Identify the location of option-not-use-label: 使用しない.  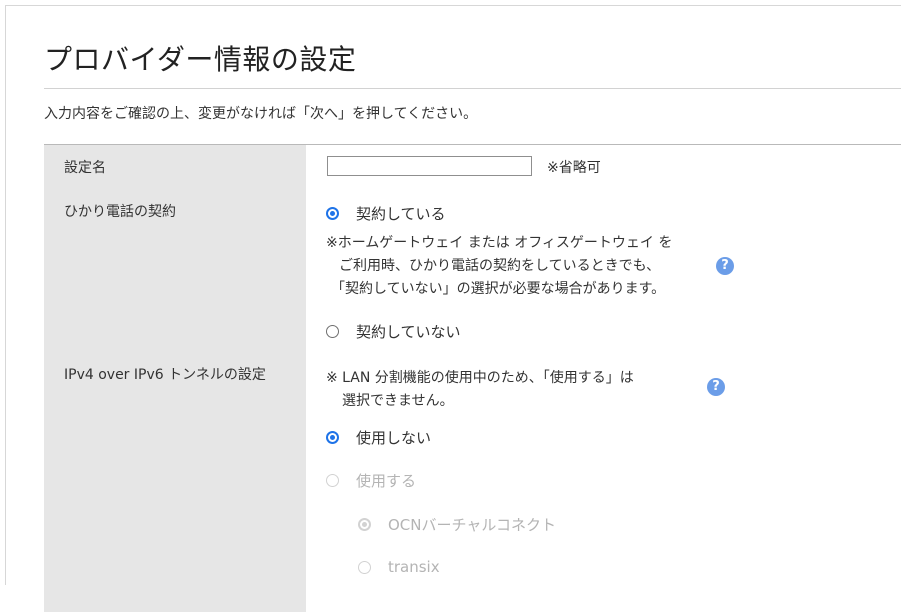
(394, 438).